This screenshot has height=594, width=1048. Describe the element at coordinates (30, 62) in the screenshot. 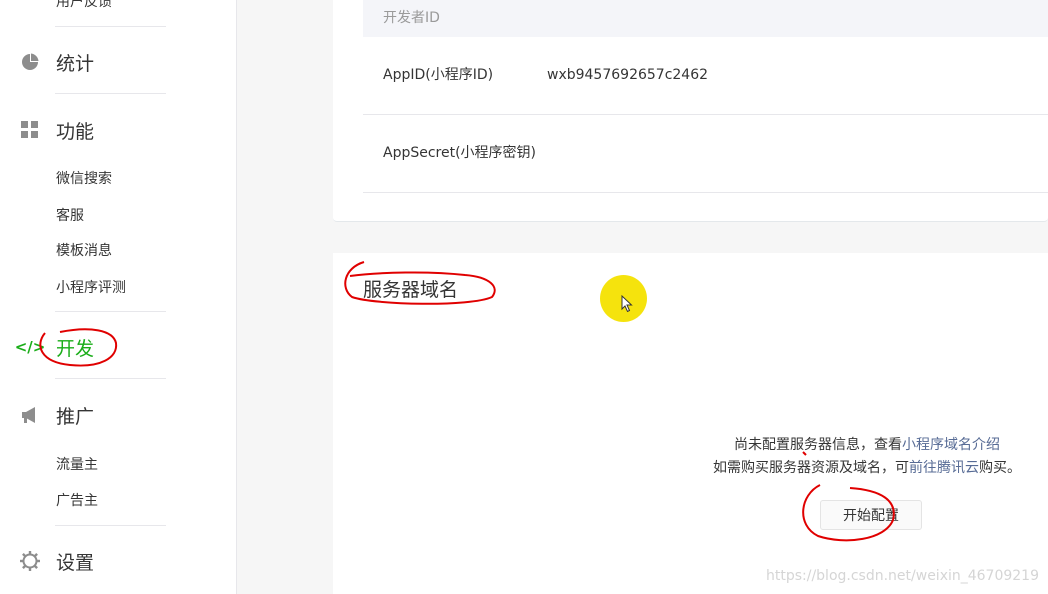

I see `pie-chart-icon` at that location.